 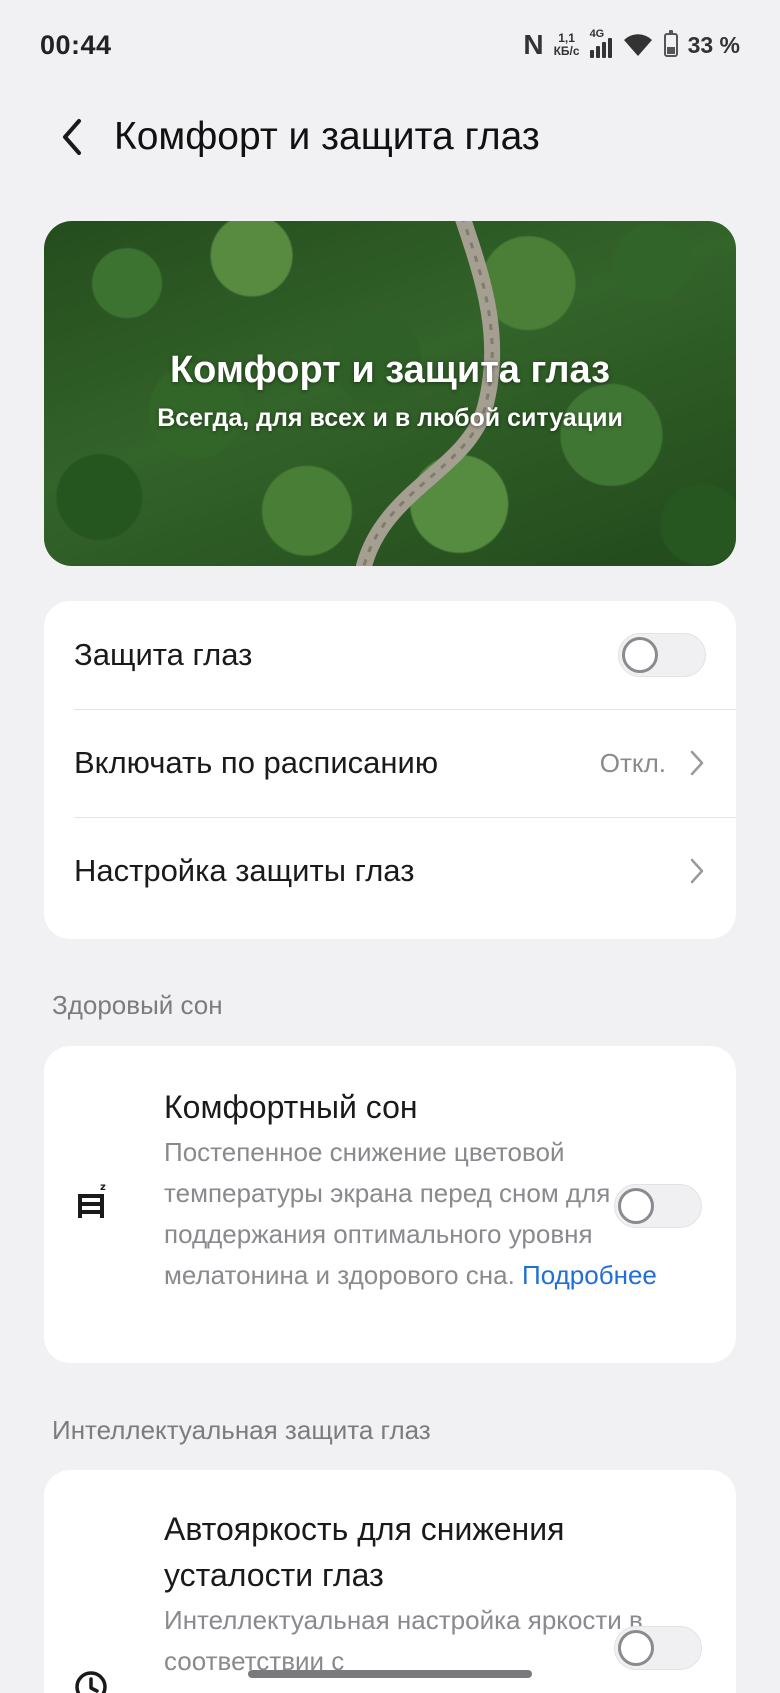 What do you see at coordinates (713, 44) in the screenshot?
I see `battery-percent: 33 %` at bounding box center [713, 44].